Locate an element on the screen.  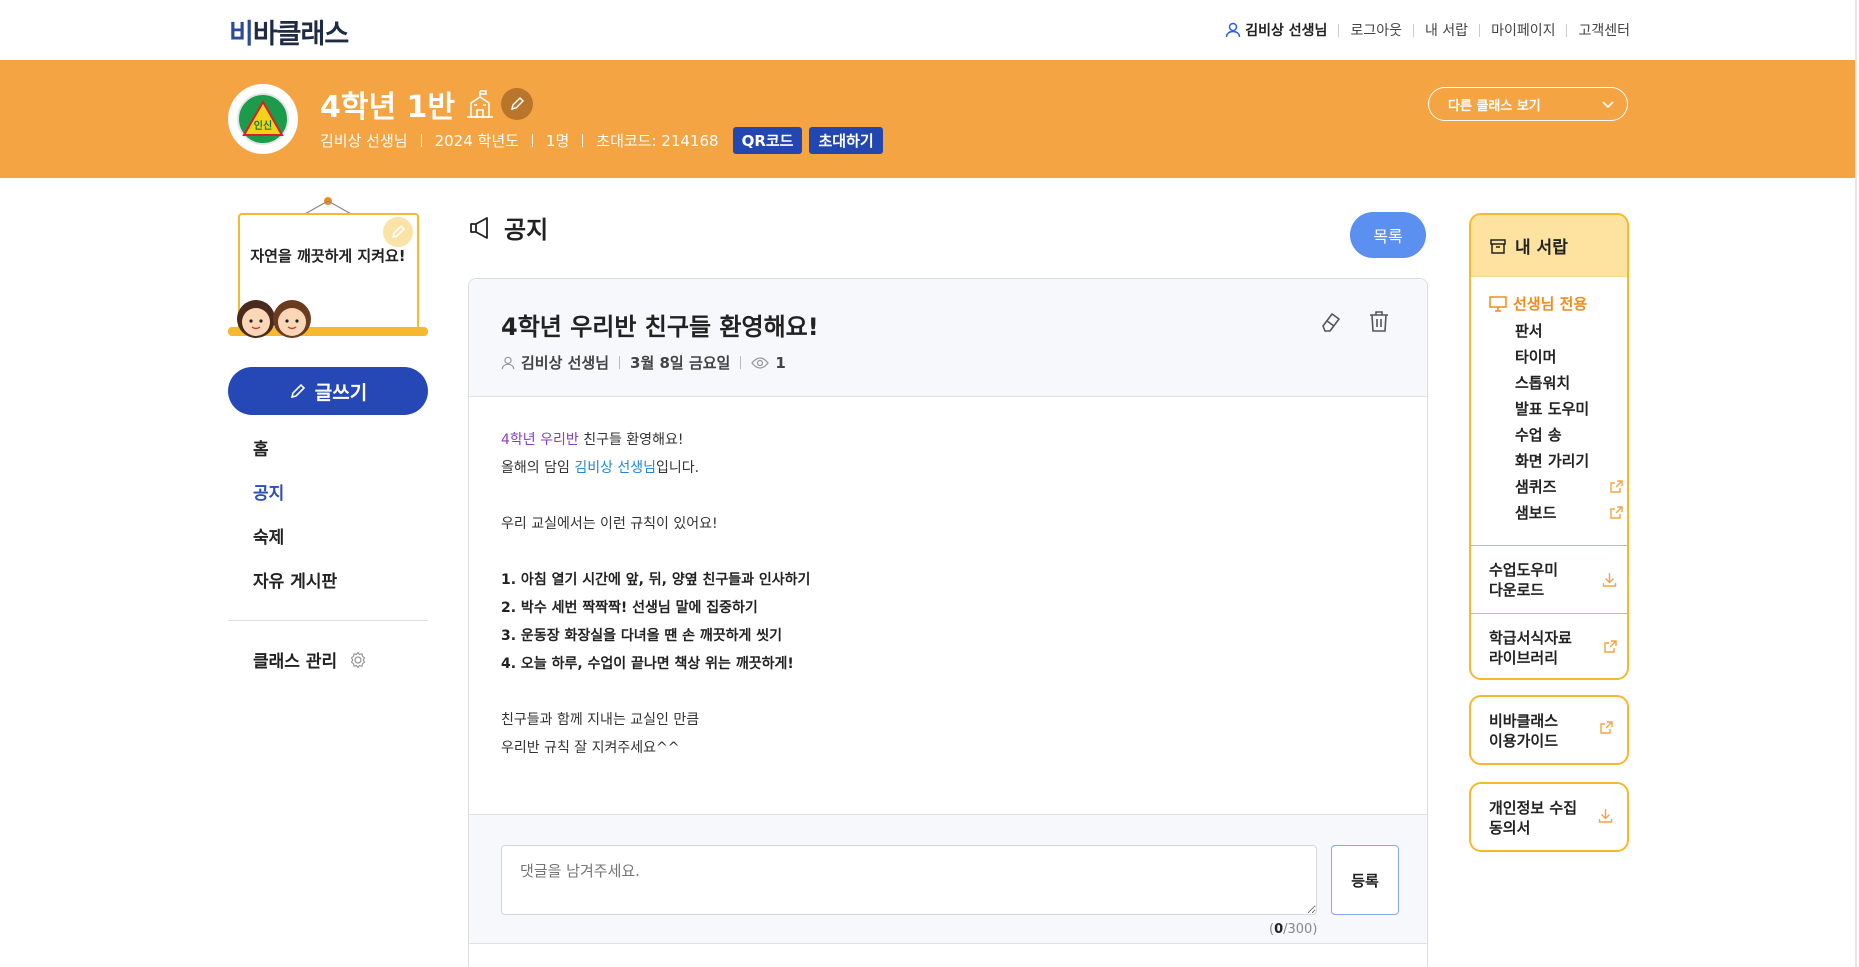
class-helper-download: 수업도우미 다운로드 is located at coordinates (1549, 579).